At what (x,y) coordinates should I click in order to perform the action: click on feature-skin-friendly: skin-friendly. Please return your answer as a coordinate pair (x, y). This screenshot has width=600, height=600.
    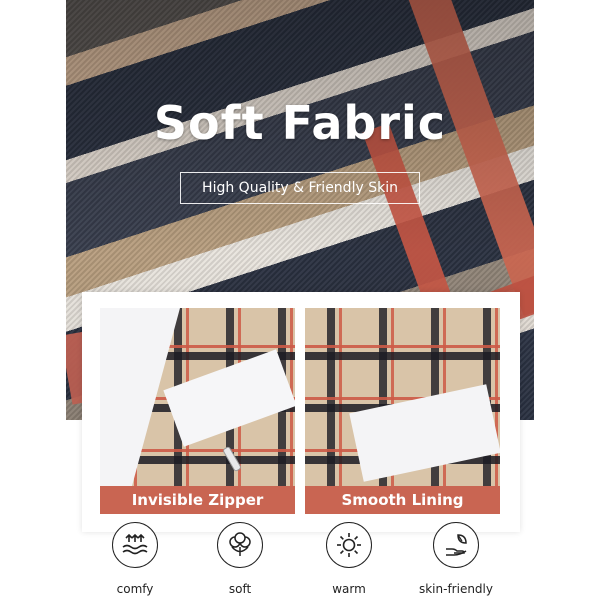
    Looking at the image, I should click on (456, 559).